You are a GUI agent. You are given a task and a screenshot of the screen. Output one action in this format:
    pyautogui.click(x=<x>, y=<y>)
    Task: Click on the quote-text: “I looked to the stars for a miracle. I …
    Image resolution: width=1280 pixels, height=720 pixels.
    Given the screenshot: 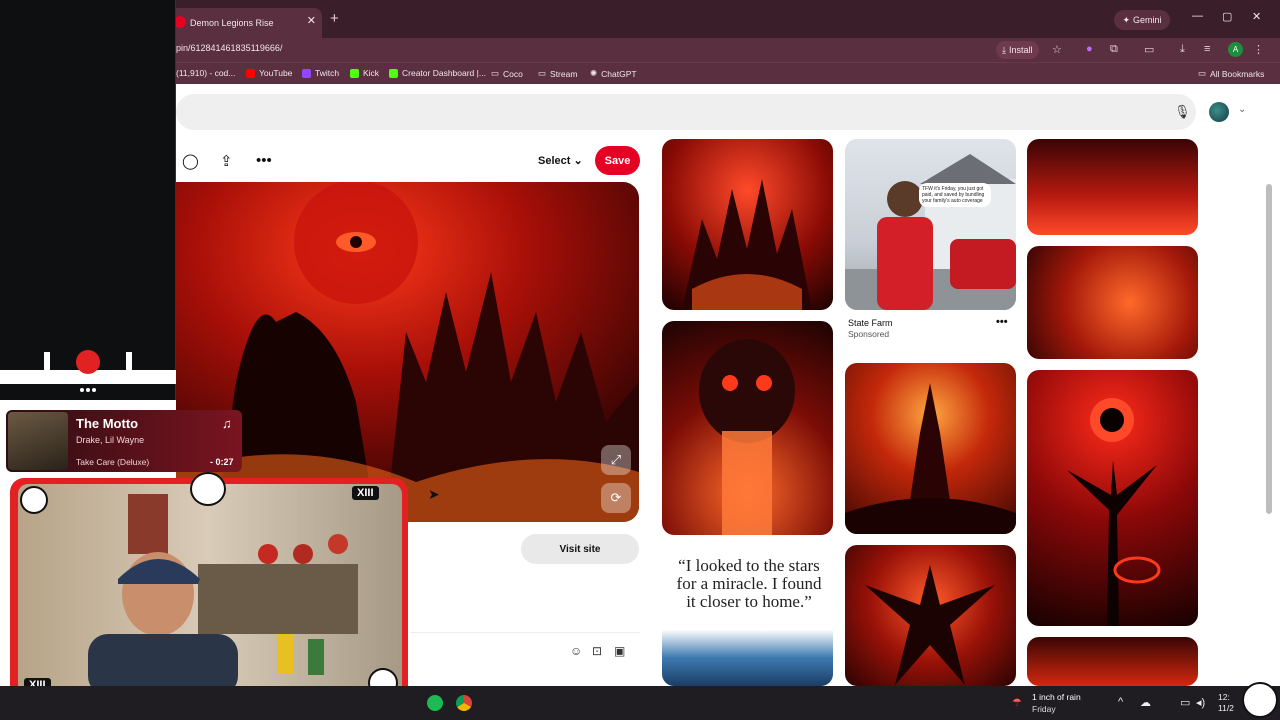 What is the action you would take?
    pyautogui.click(x=749, y=583)
    